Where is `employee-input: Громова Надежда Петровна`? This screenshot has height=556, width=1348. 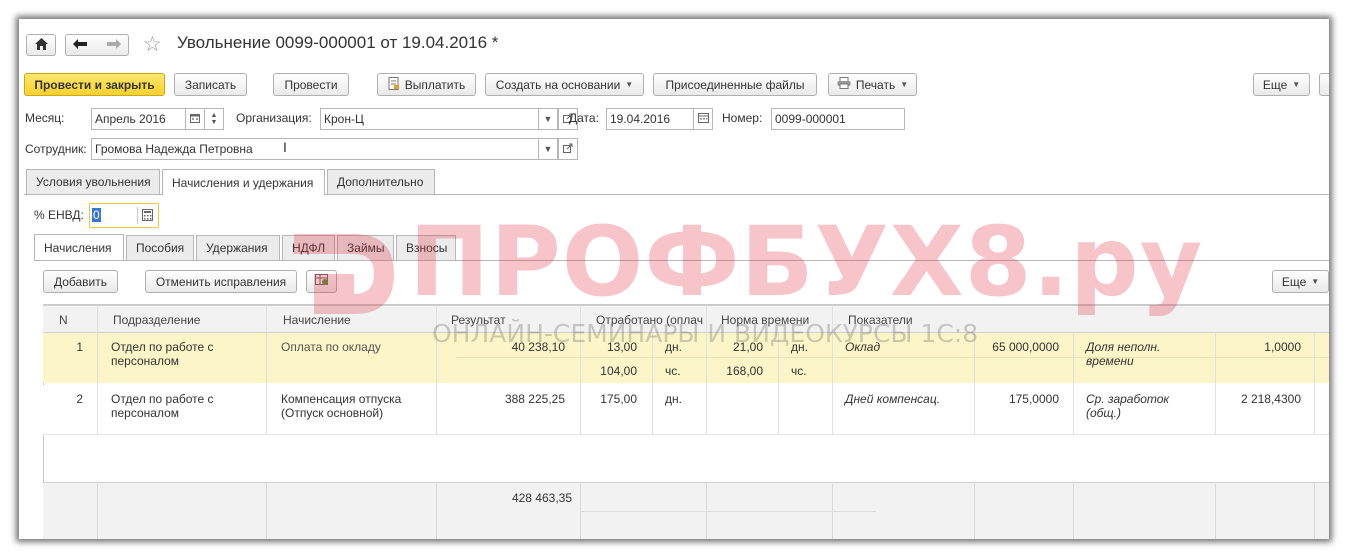 employee-input: Громова Надежда Петровна is located at coordinates (315, 149).